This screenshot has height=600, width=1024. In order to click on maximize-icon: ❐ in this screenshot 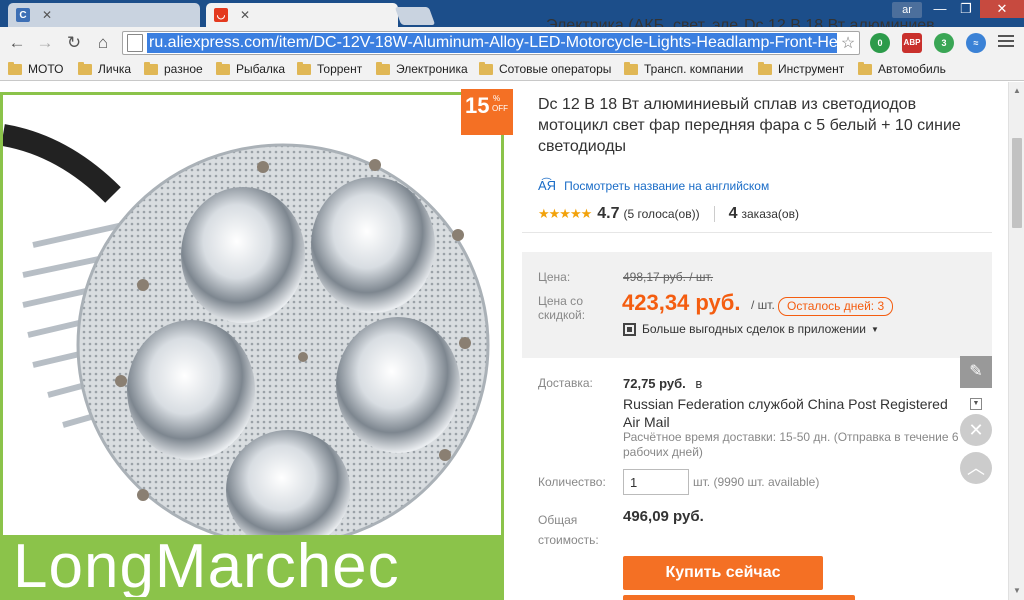, I will do `click(966, 9)`.